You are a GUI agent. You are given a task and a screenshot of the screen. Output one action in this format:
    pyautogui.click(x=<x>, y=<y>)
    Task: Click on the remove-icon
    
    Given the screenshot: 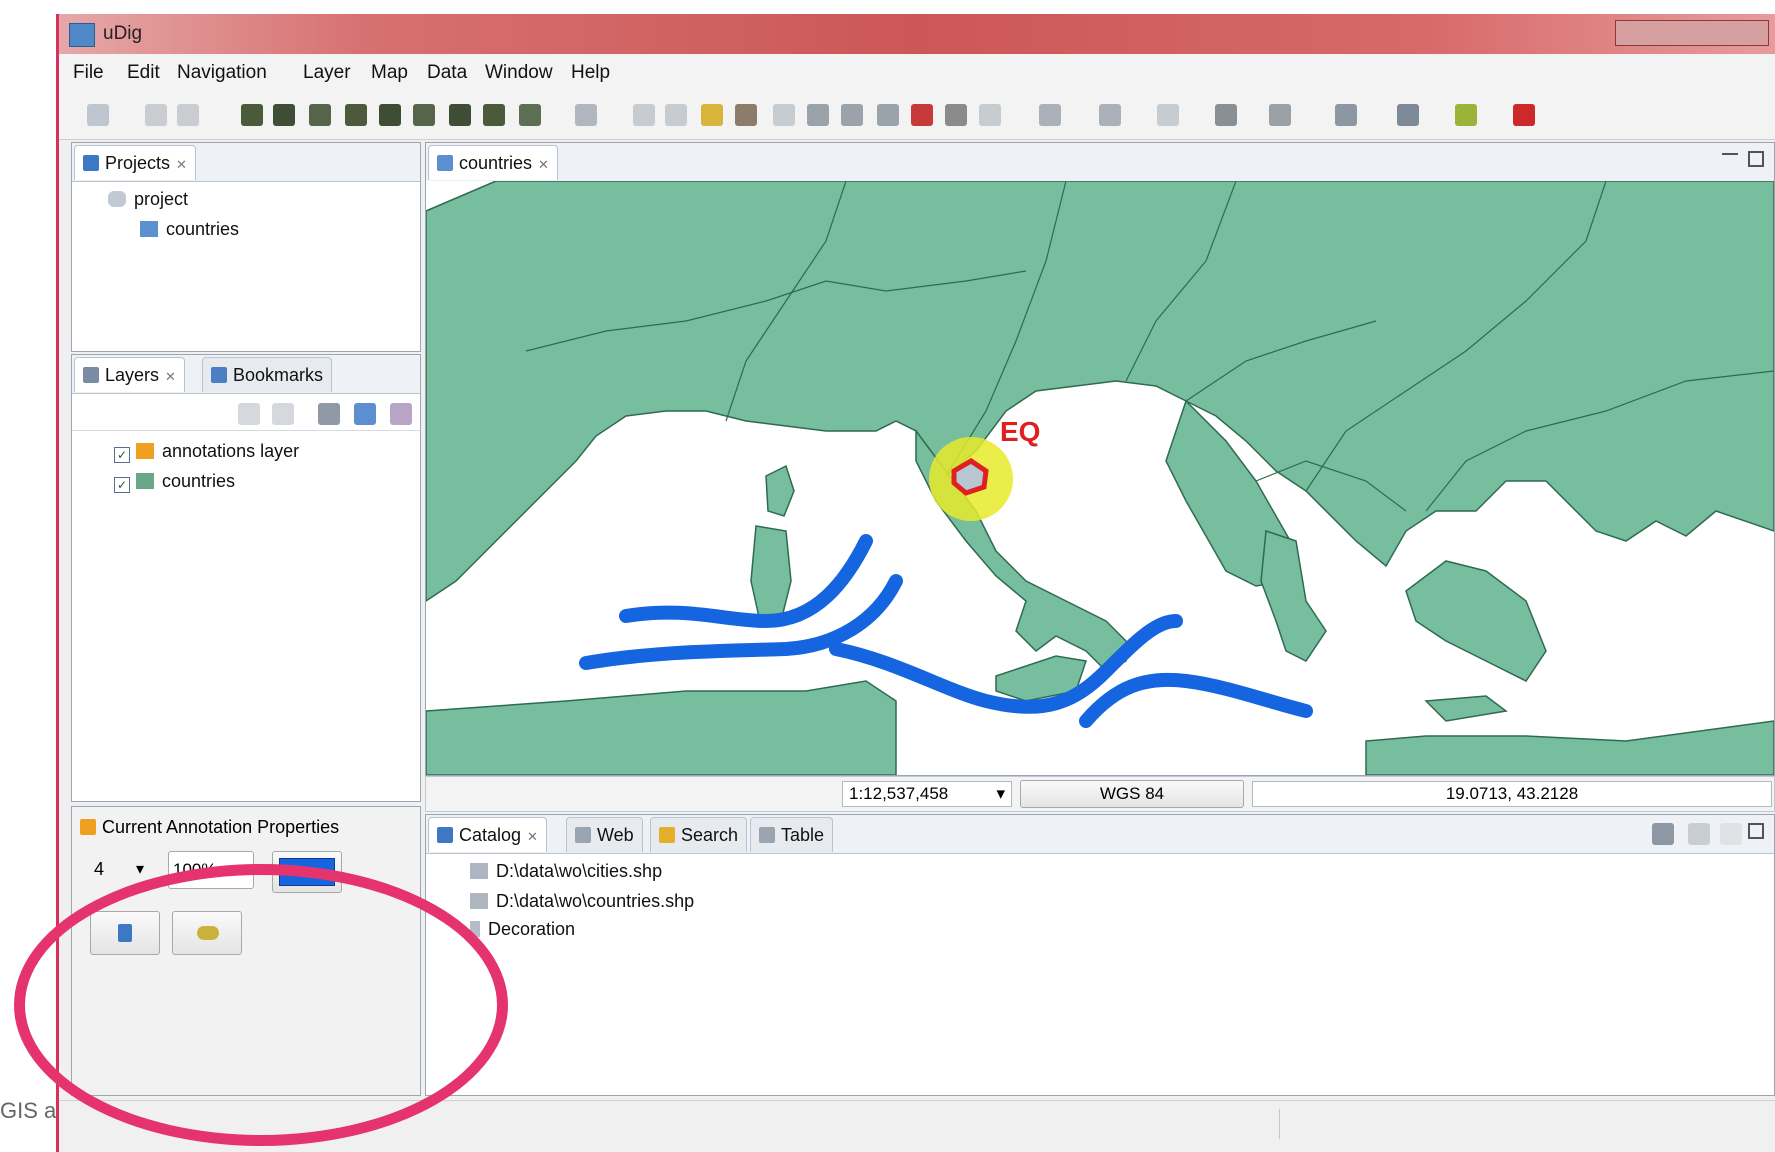 What is the action you would take?
    pyautogui.click(x=1699, y=834)
    